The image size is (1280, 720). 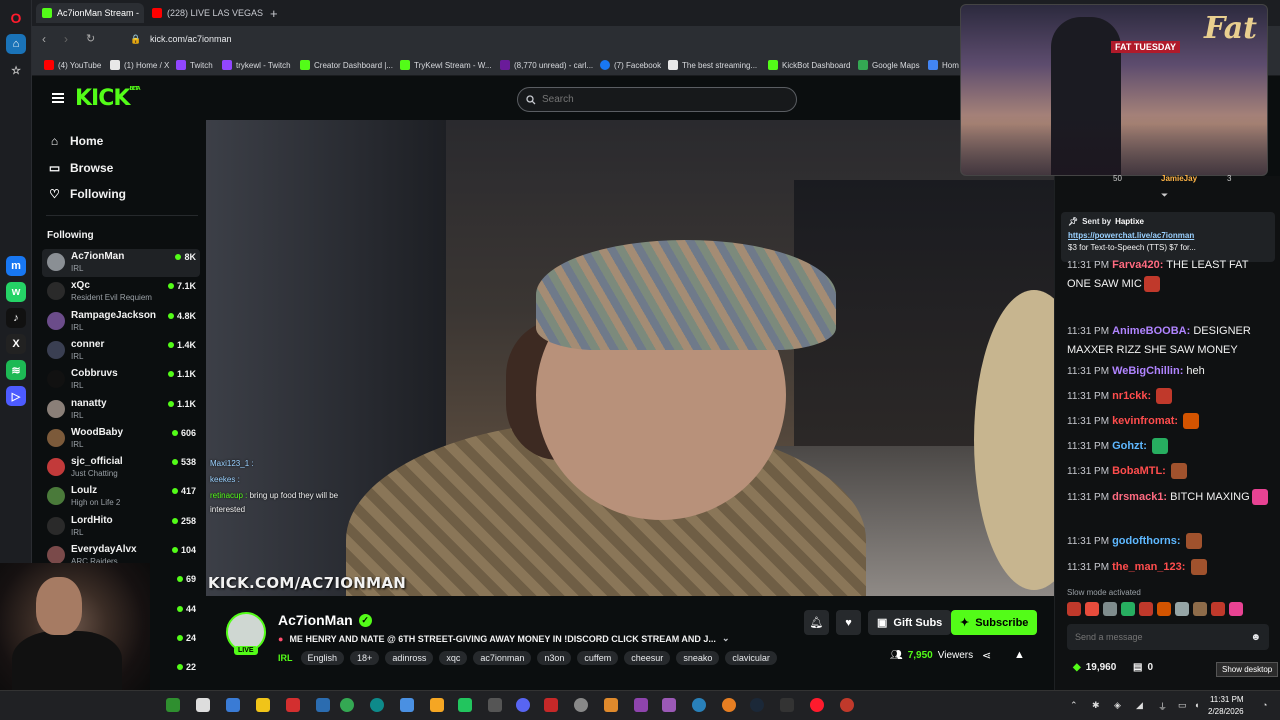 I want to click on bookmark-trykewl: trykewl - Twitch, so click(x=256, y=65).